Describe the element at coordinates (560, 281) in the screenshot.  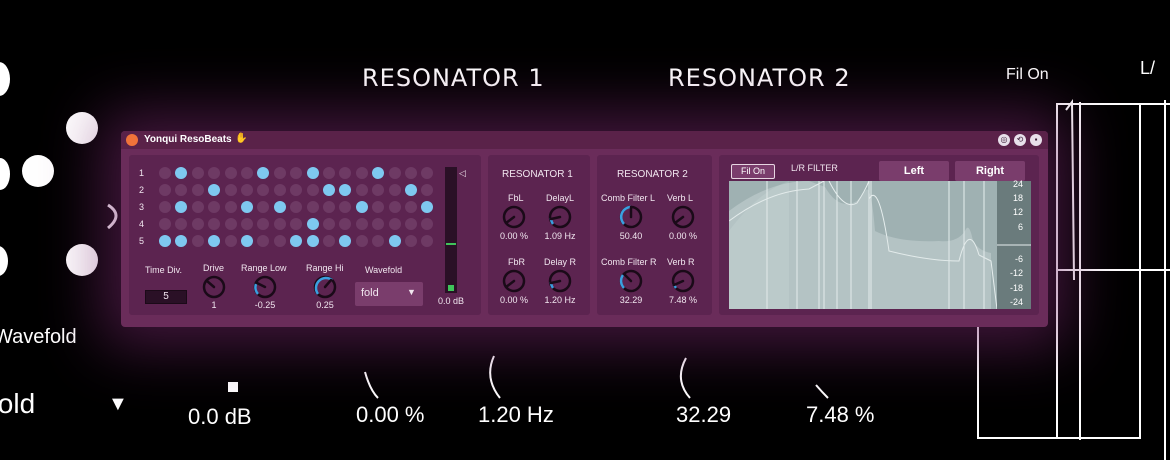
I see `delayr-knob` at that location.